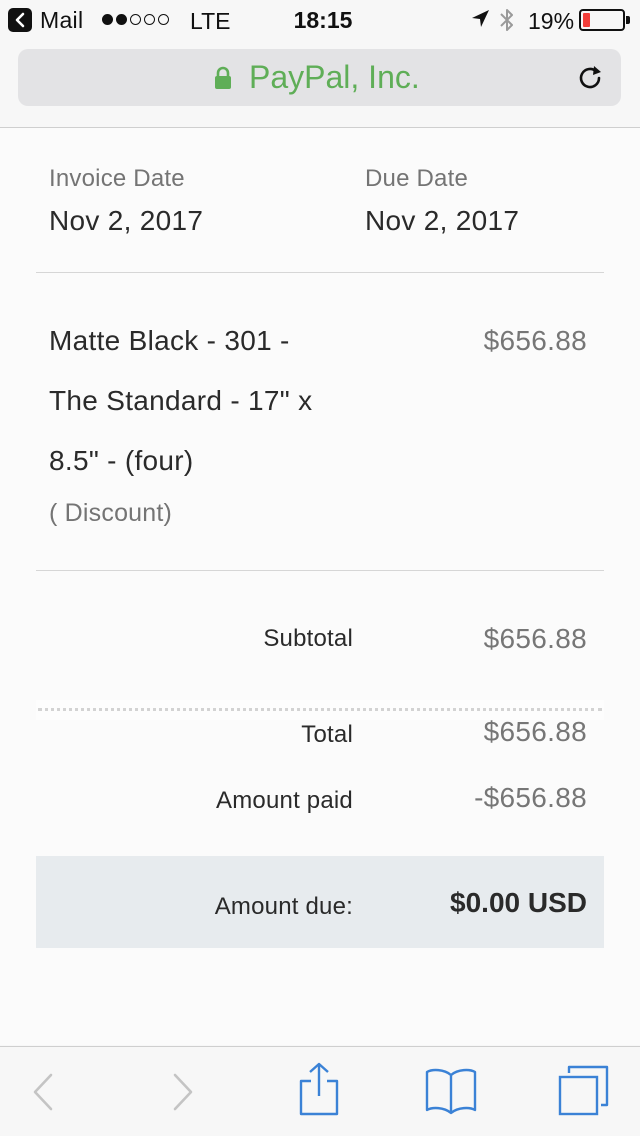  Describe the element at coordinates (506, 20) in the screenshot. I see `bluetooth-icon` at that location.